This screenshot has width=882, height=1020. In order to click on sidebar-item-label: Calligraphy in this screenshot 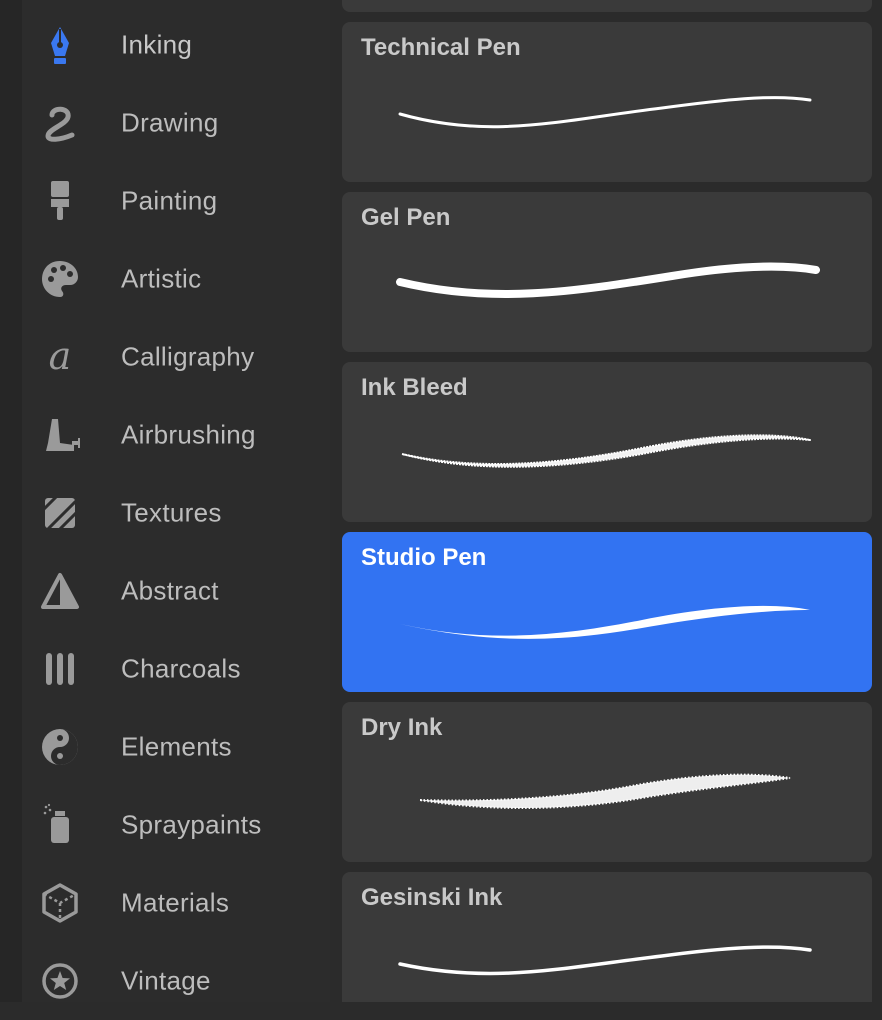, I will do `click(188, 356)`.